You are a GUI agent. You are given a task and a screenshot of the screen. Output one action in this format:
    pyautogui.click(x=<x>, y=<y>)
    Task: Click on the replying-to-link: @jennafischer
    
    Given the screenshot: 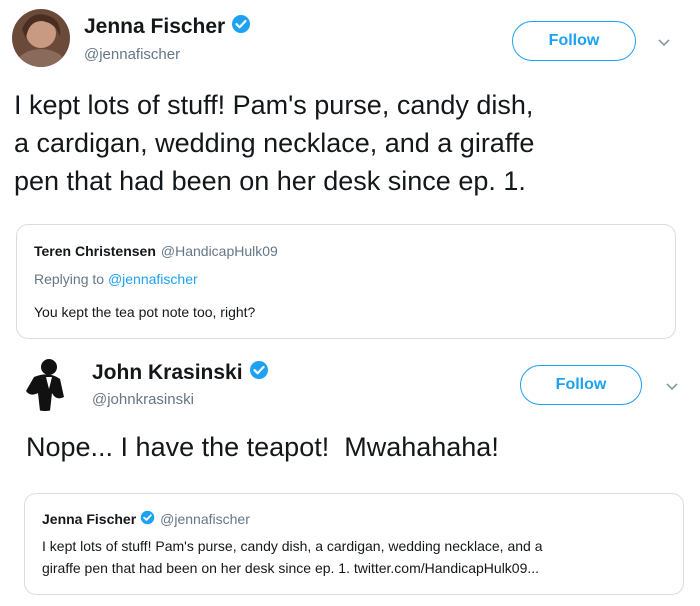 What is the action you would take?
    pyautogui.click(x=153, y=279)
    